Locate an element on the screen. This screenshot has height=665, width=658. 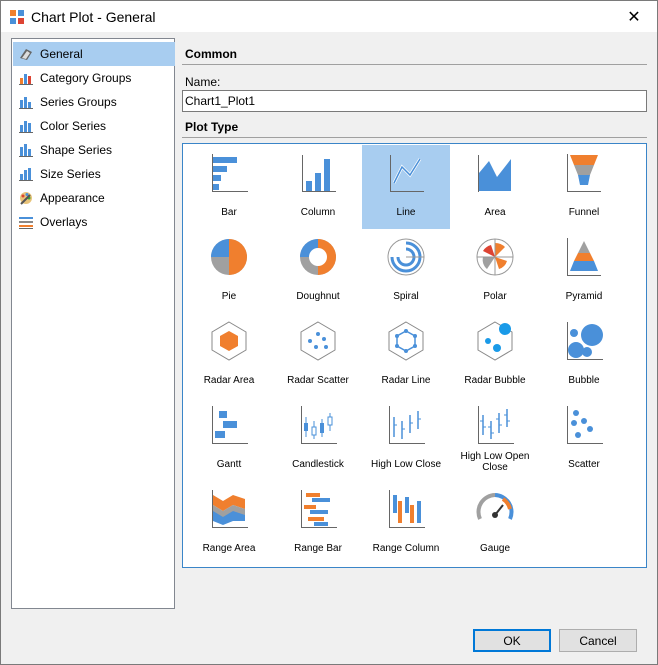
plot-type-label: Funnel is located at coordinates (584, 212).